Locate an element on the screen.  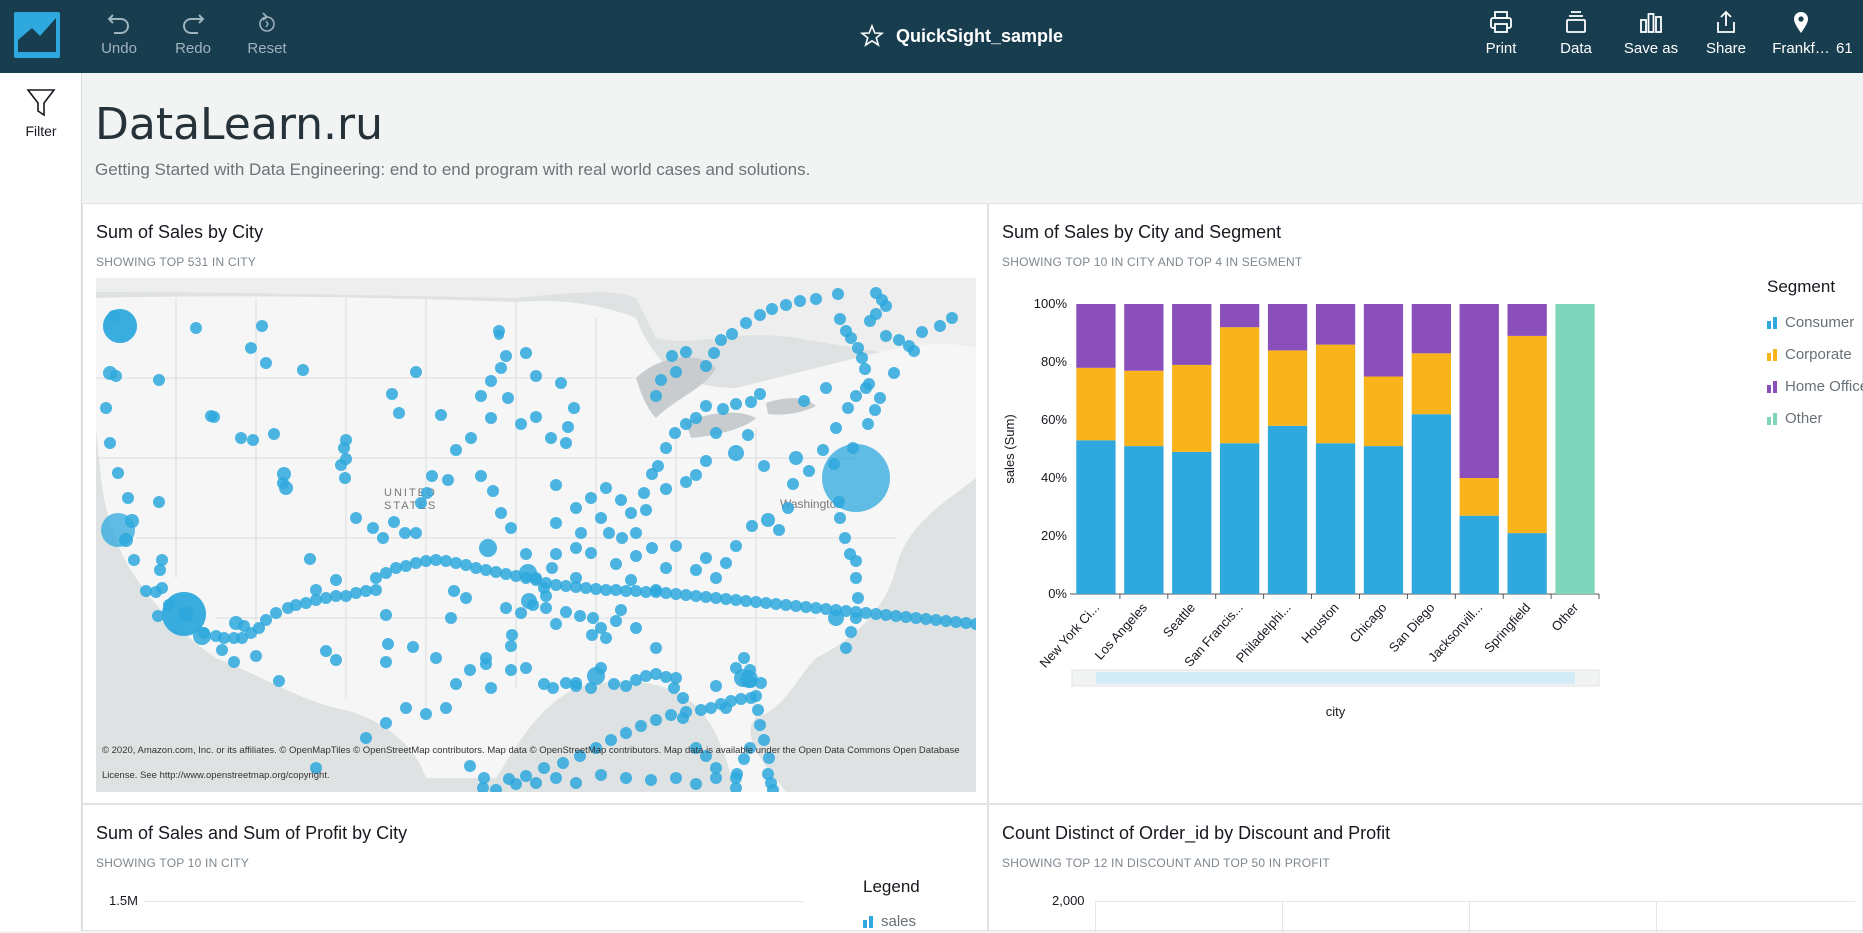
redo-button: Redo is located at coordinates (193, 38).